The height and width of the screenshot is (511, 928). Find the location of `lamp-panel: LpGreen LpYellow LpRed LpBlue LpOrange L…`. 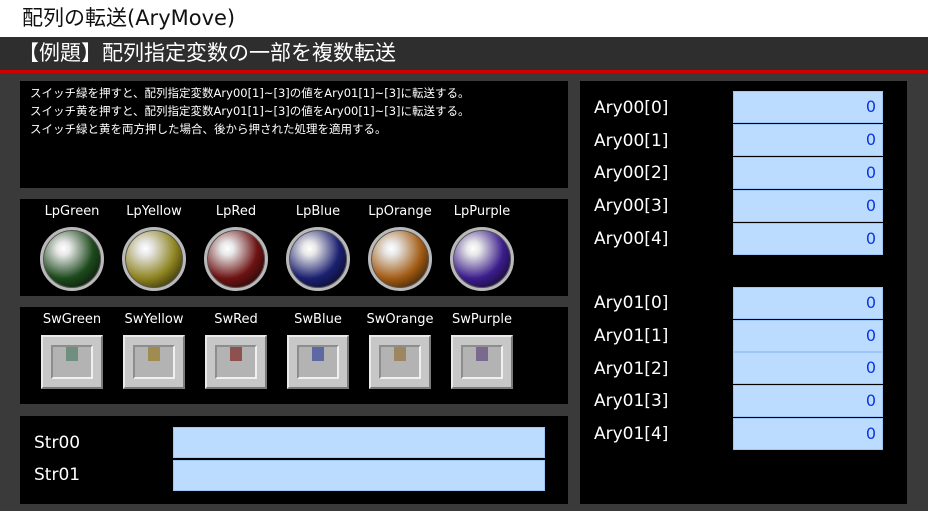

lamp-panel: LpGreen LpYellow LpRed LpBlue LpOrange L… is located at coordinates (294, 247).